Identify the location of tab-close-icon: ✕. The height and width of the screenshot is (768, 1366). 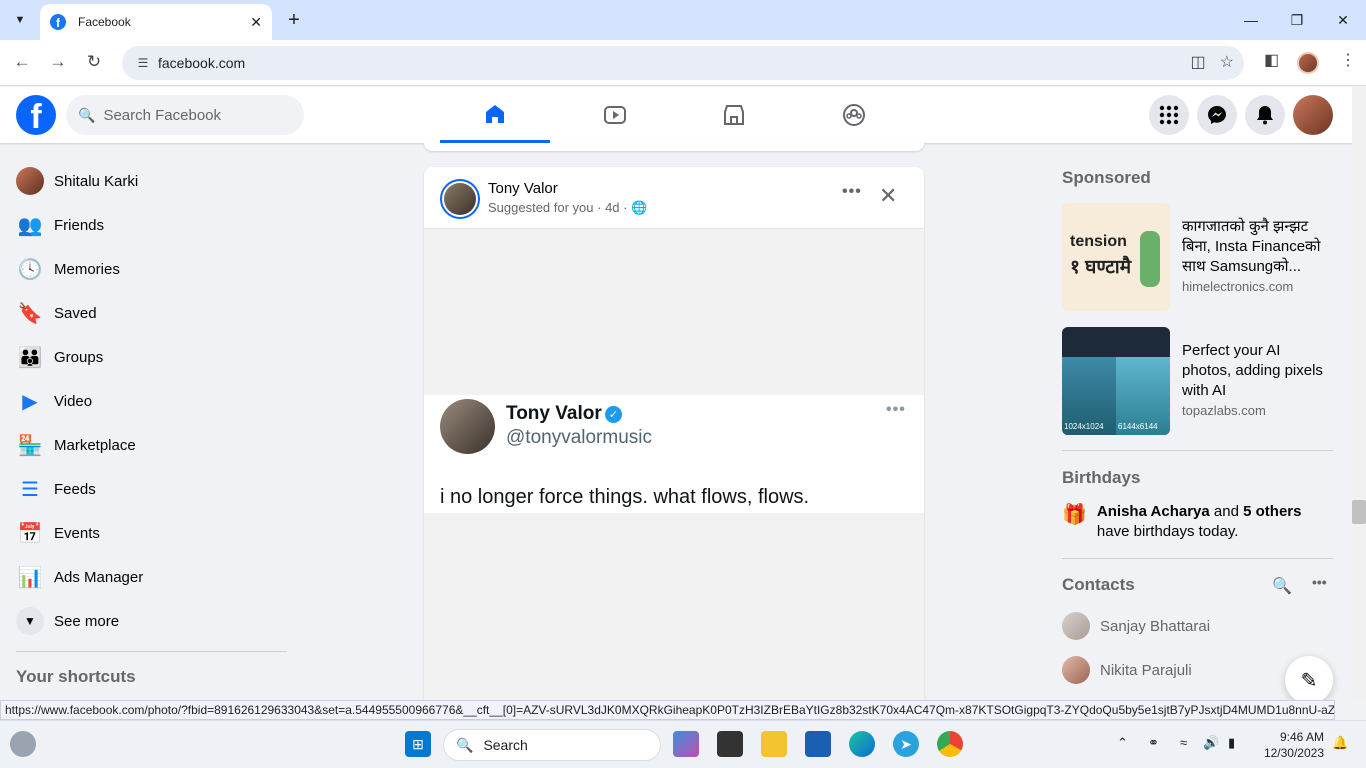
(256, 22).